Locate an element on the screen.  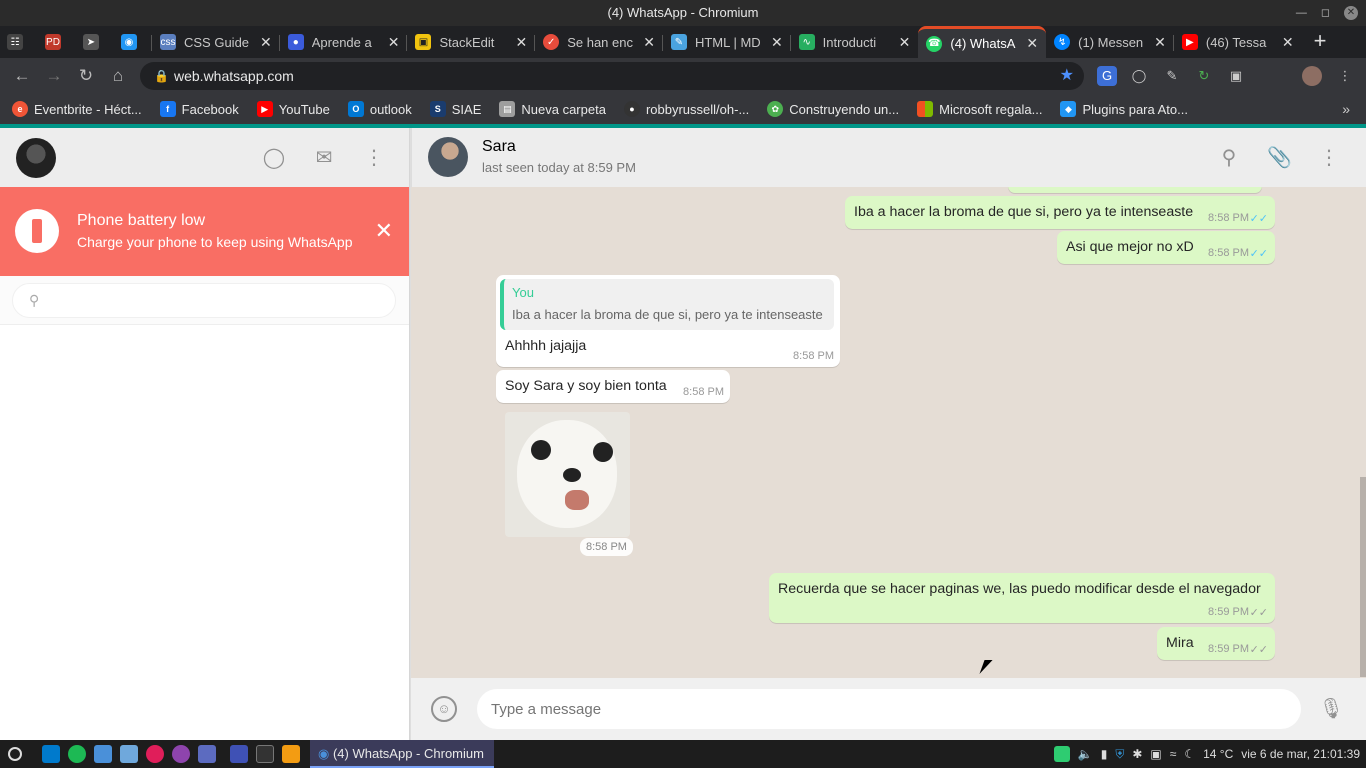
forward-icon: → is located at coordinates (54, 76).